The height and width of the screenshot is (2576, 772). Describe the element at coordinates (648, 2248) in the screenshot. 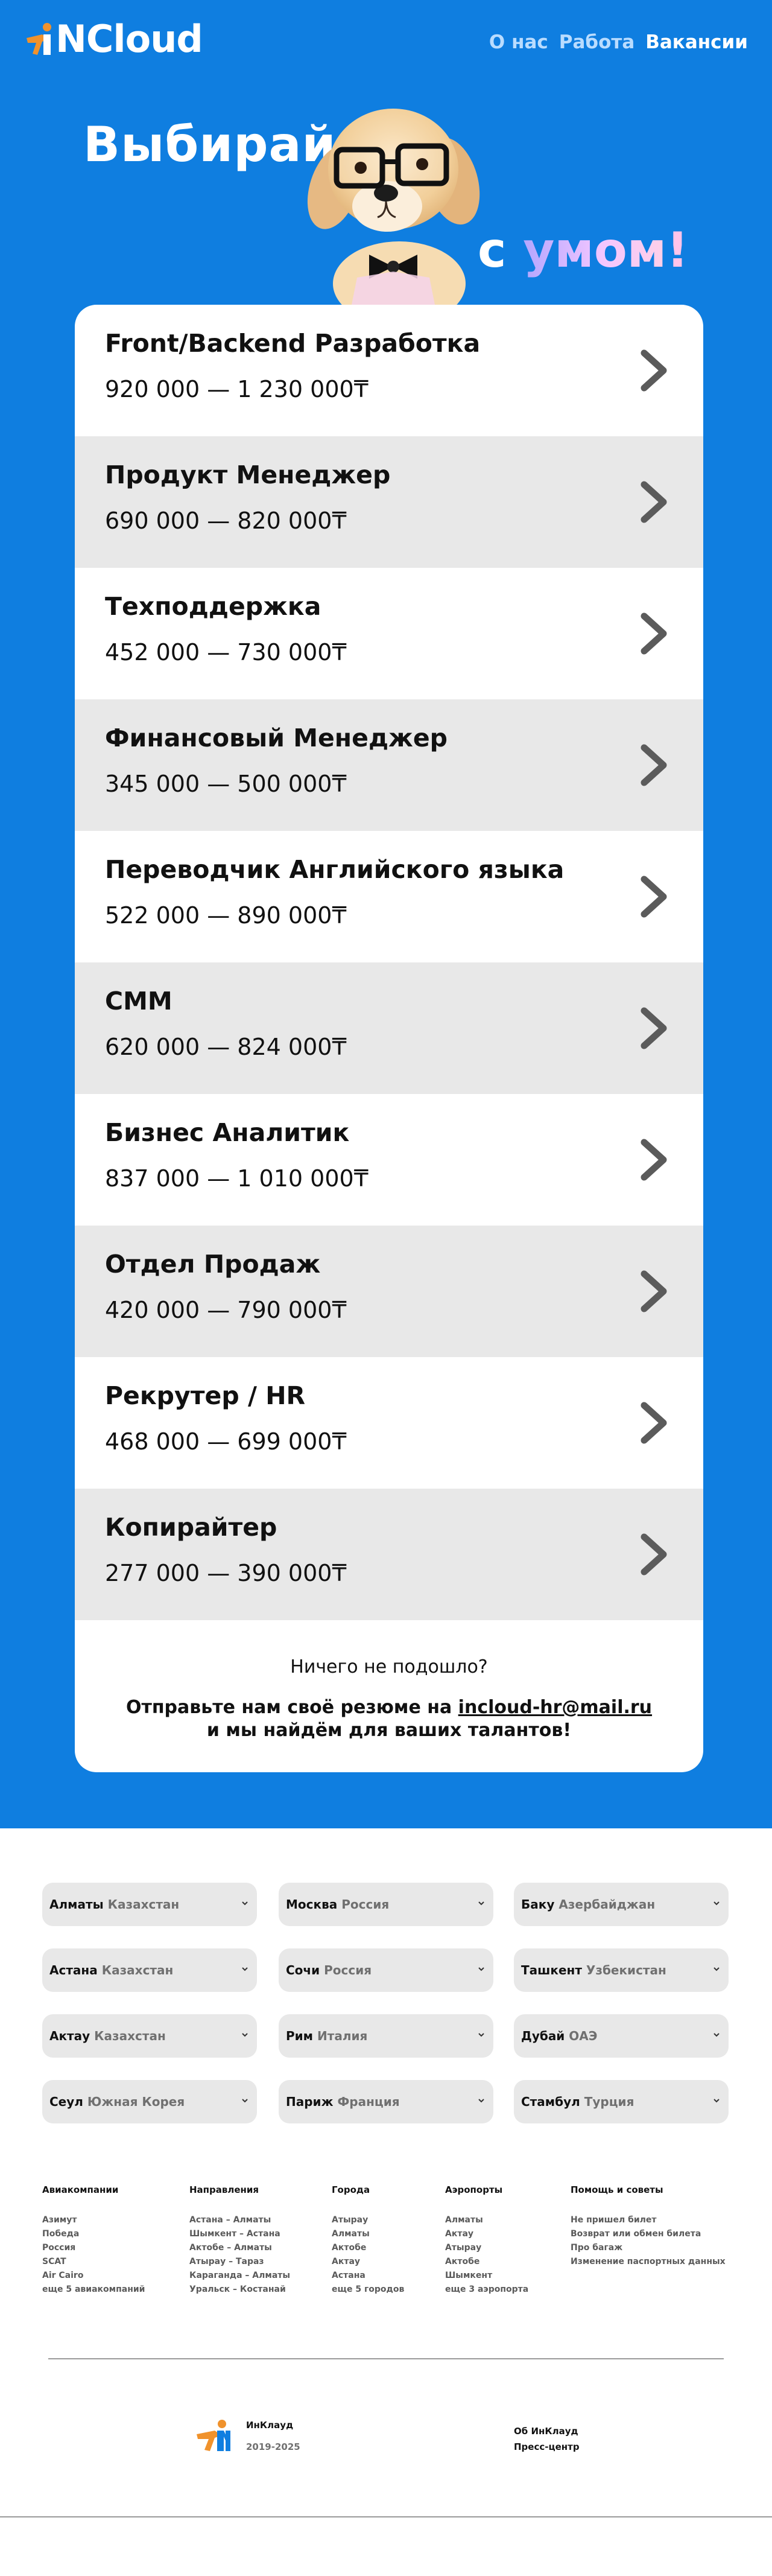

I see `footer-link: Про багаж` at that location.